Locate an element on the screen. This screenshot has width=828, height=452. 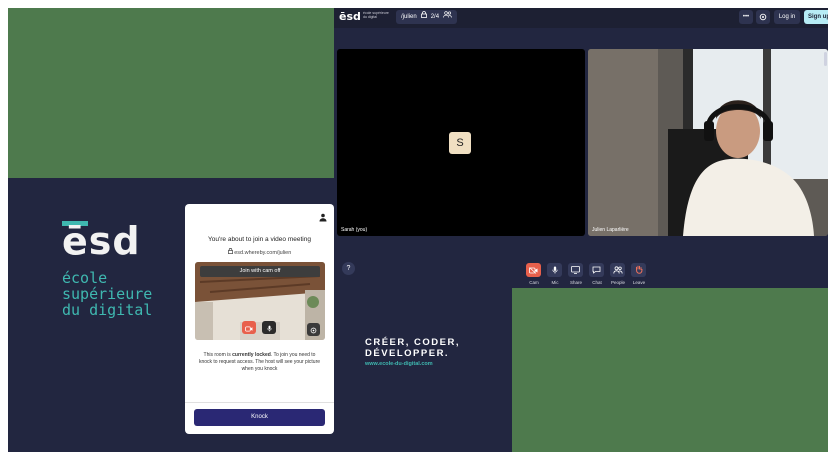
preview-cam-button is located at coordinates (249, 327).